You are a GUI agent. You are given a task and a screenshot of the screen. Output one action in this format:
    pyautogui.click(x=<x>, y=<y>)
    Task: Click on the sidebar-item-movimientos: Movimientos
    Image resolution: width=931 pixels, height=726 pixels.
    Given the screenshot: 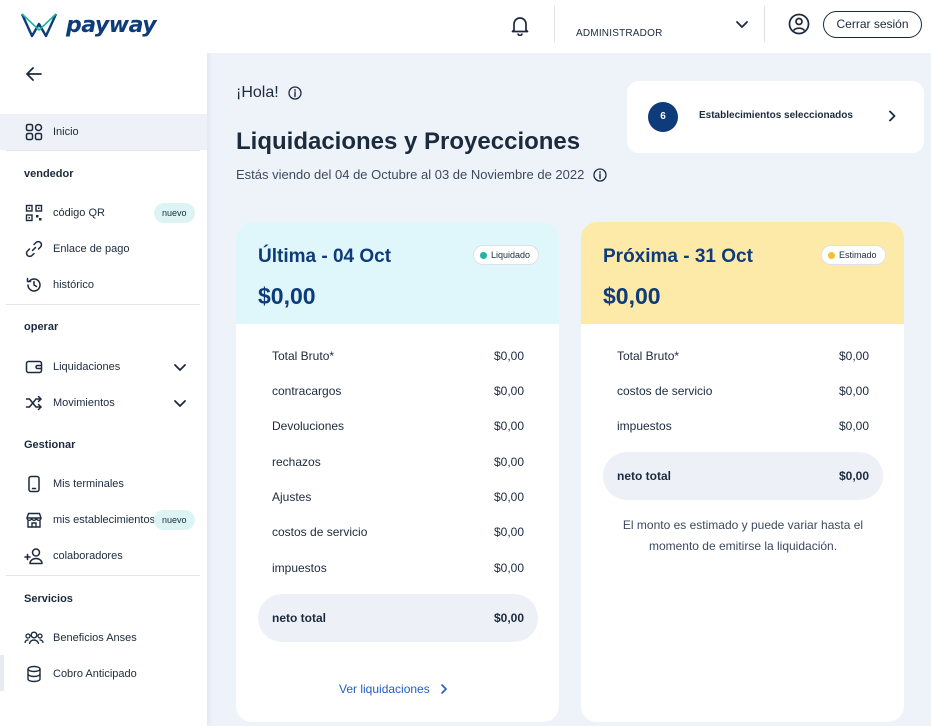 What is the action you would take?
    pyautogui.click(x=103, y=403)
    